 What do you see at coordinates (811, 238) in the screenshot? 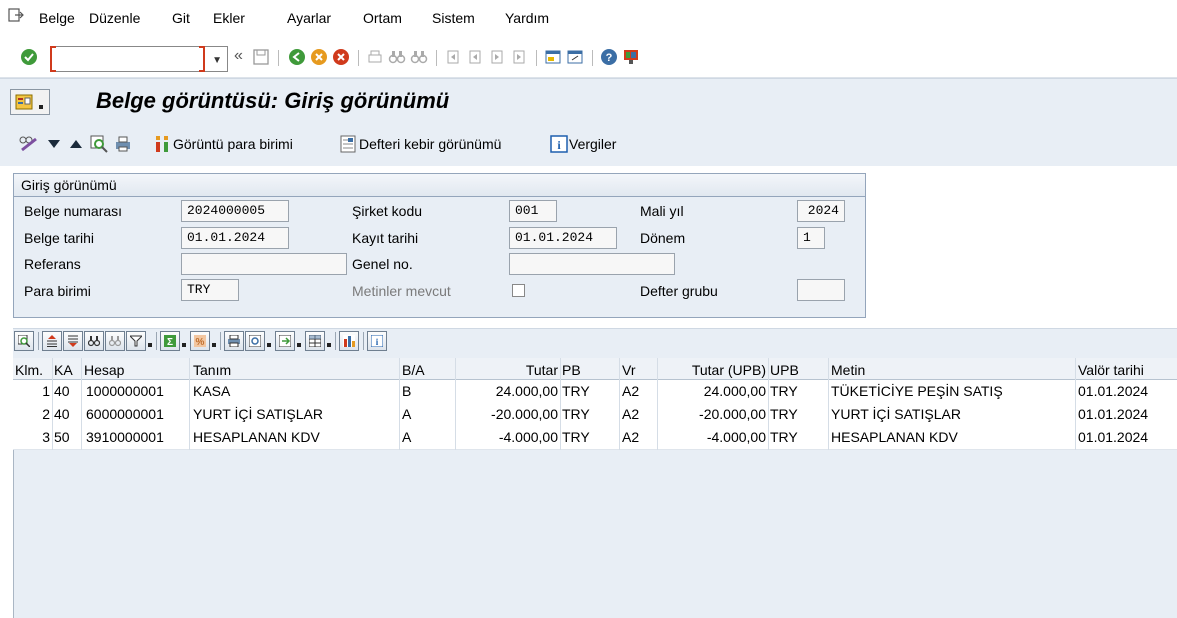
I see `field-donem: 1` at bounding box center [811, 238].